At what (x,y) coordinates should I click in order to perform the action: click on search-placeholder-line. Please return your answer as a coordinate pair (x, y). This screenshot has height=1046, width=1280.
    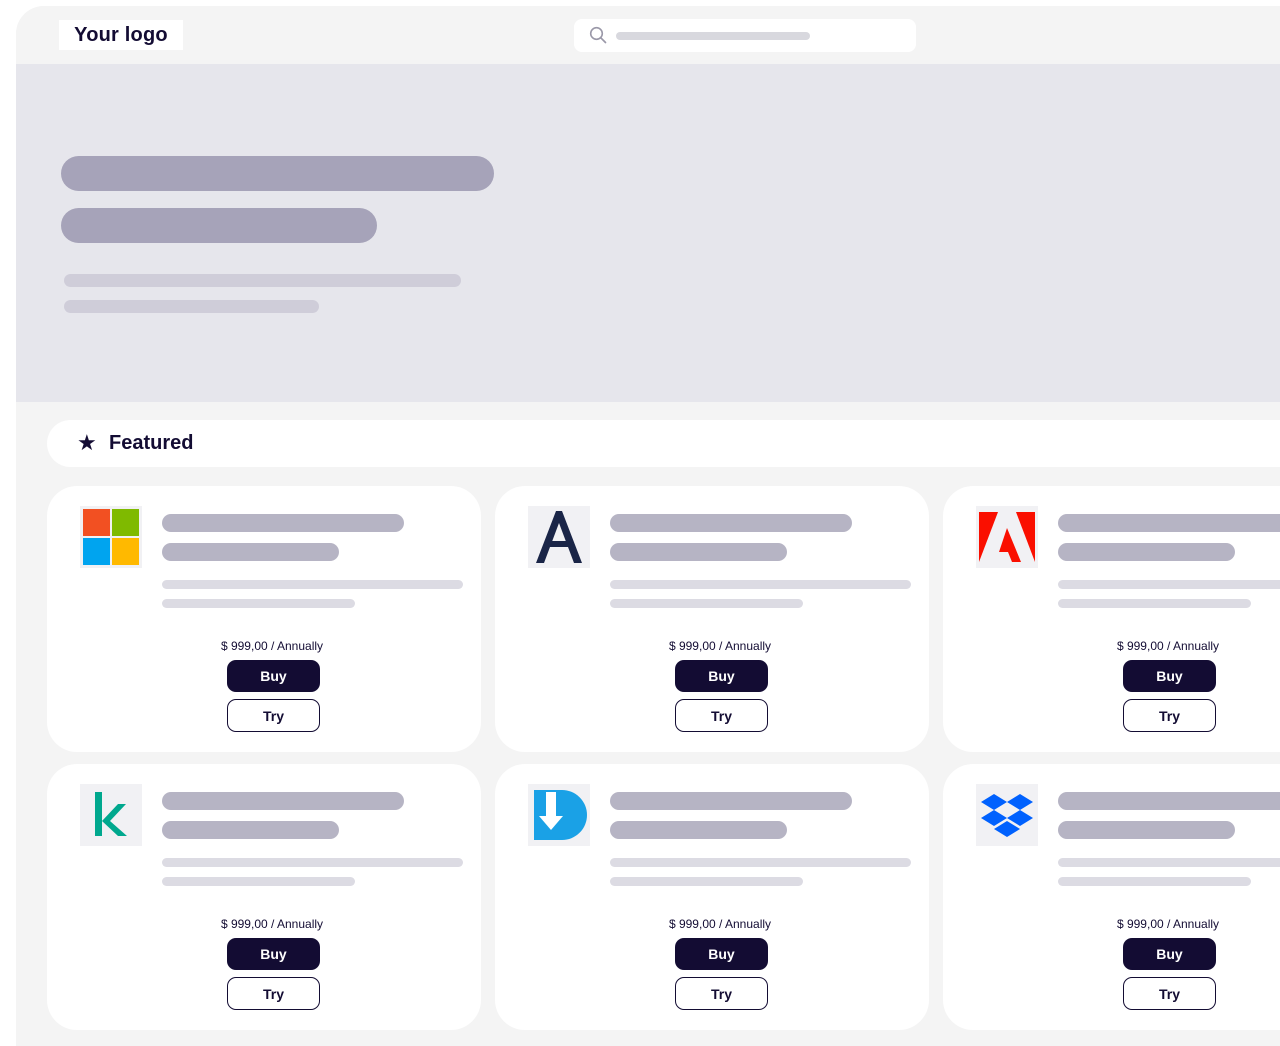
    Looking at the image, I should click on (713, 36).